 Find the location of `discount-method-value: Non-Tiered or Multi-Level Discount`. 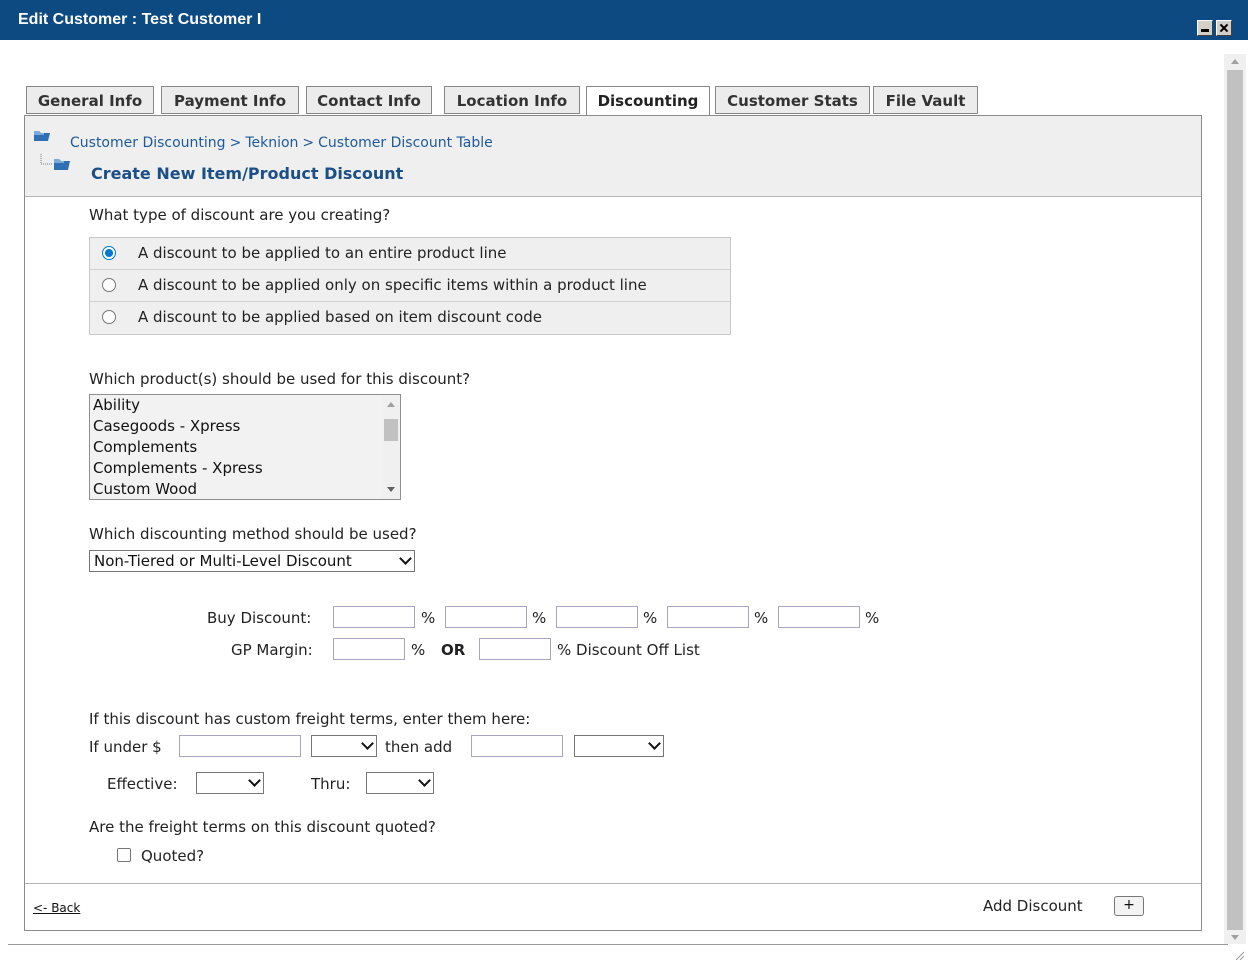

discount-method-value: Non-Tiered or Multi-Level Discount is located at coordinates (223, 561).